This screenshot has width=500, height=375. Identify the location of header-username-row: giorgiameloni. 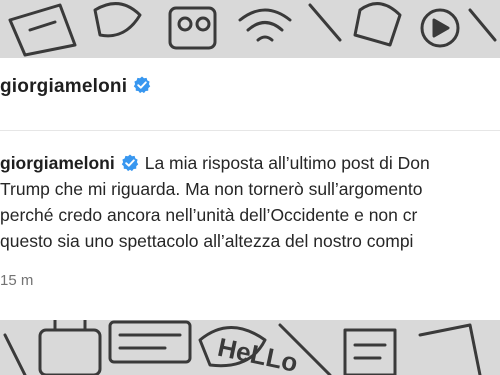
(75, 87).